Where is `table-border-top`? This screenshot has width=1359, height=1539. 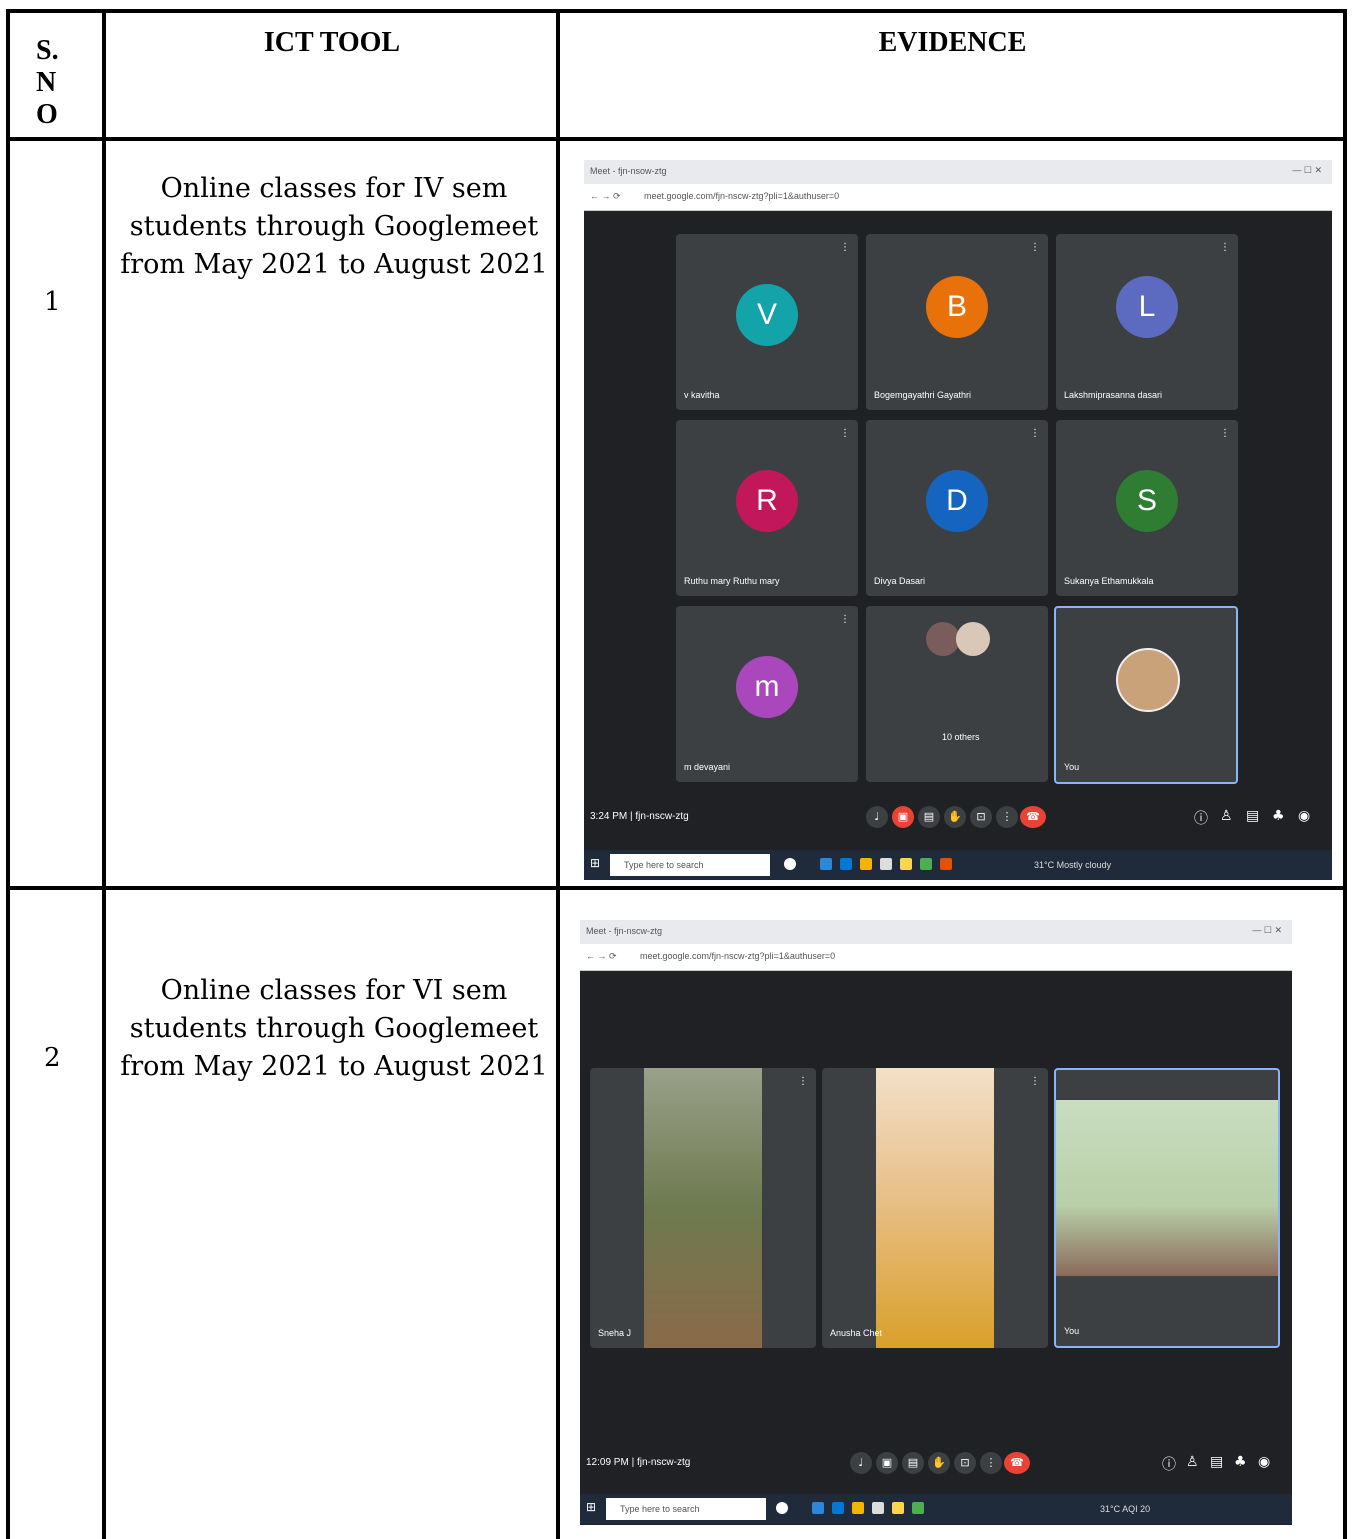
table-border-top is located at coordinates (676, 11).